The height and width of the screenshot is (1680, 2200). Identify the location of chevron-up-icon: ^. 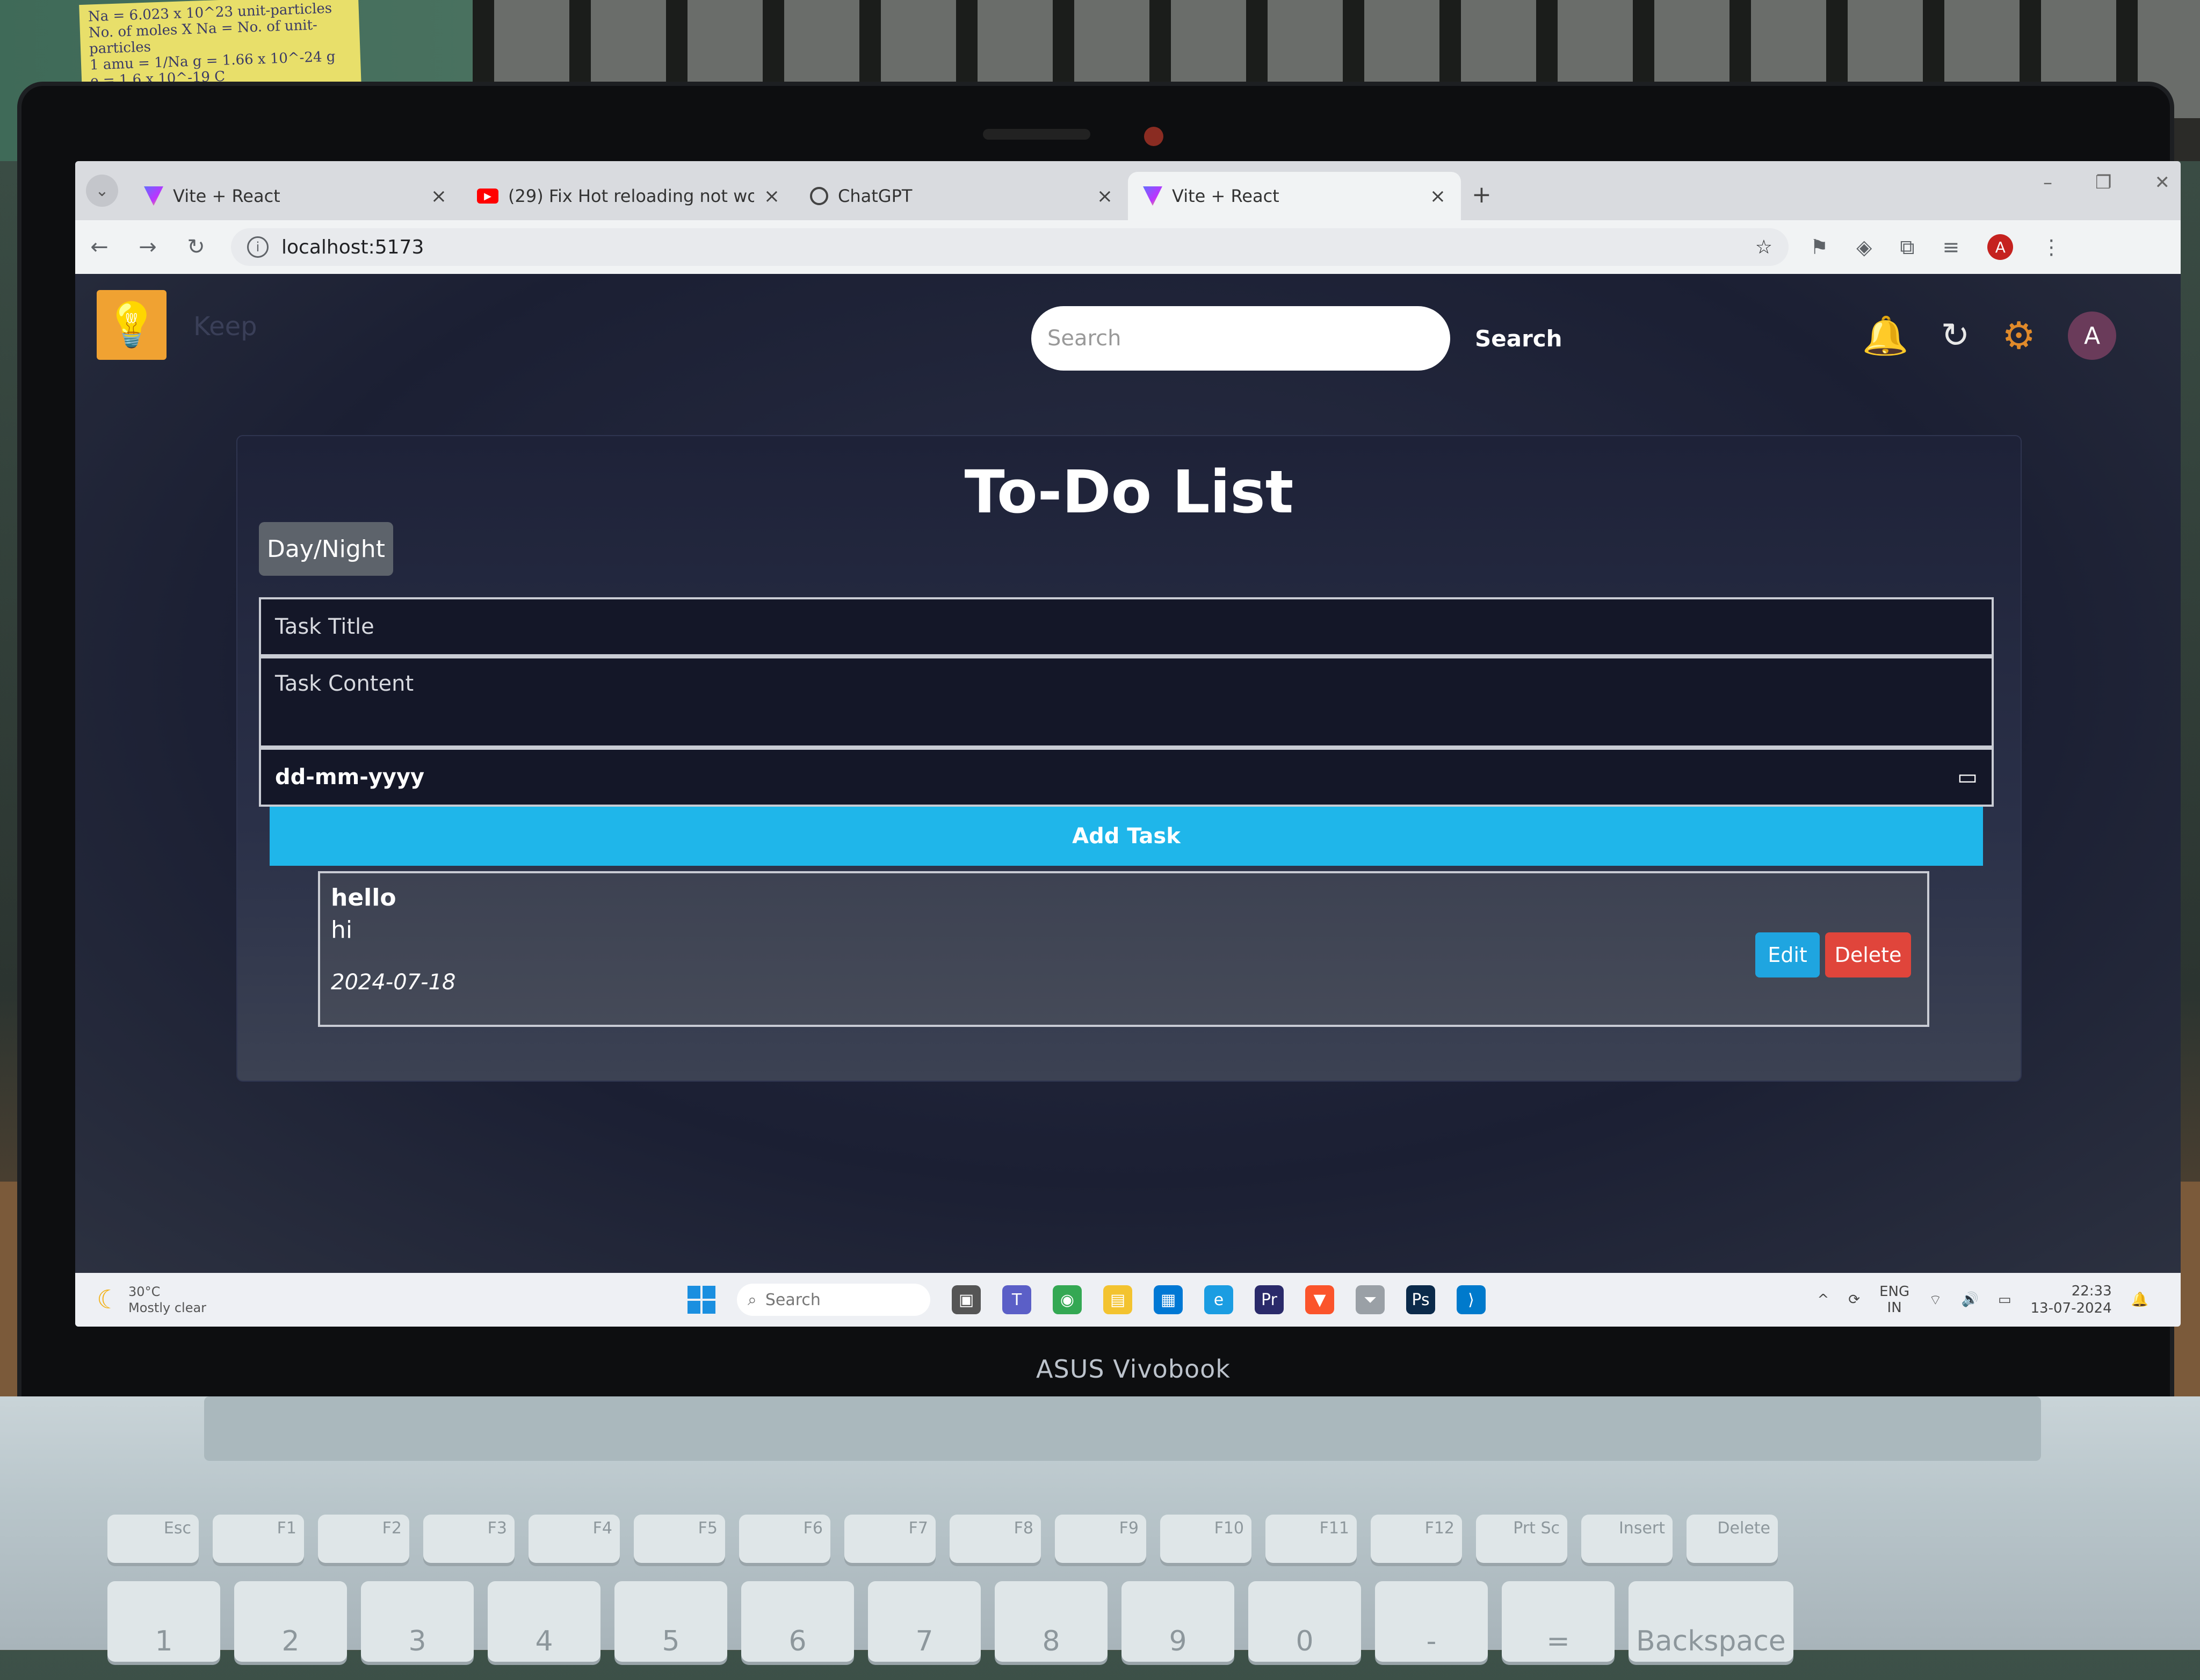
(1823, 1300).